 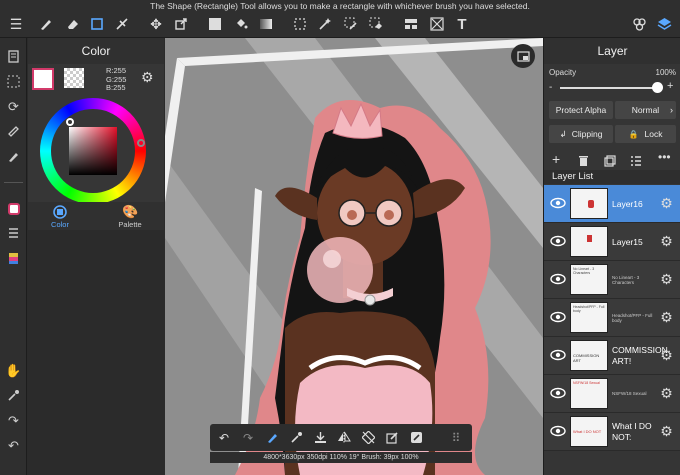 I want to click on blend-mode-value: Normal, so click(x=645, y=110).